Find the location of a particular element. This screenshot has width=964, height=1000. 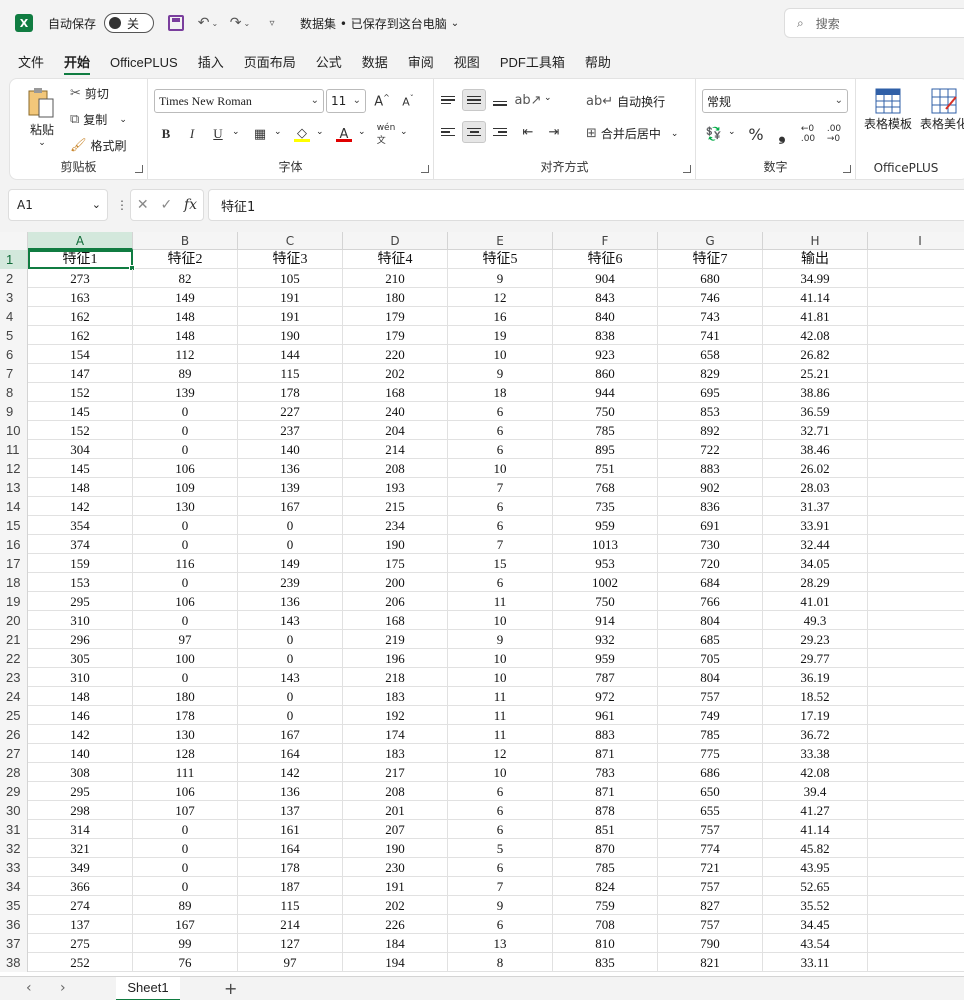

data-cell: 140 is located at coordinates (80, 753).